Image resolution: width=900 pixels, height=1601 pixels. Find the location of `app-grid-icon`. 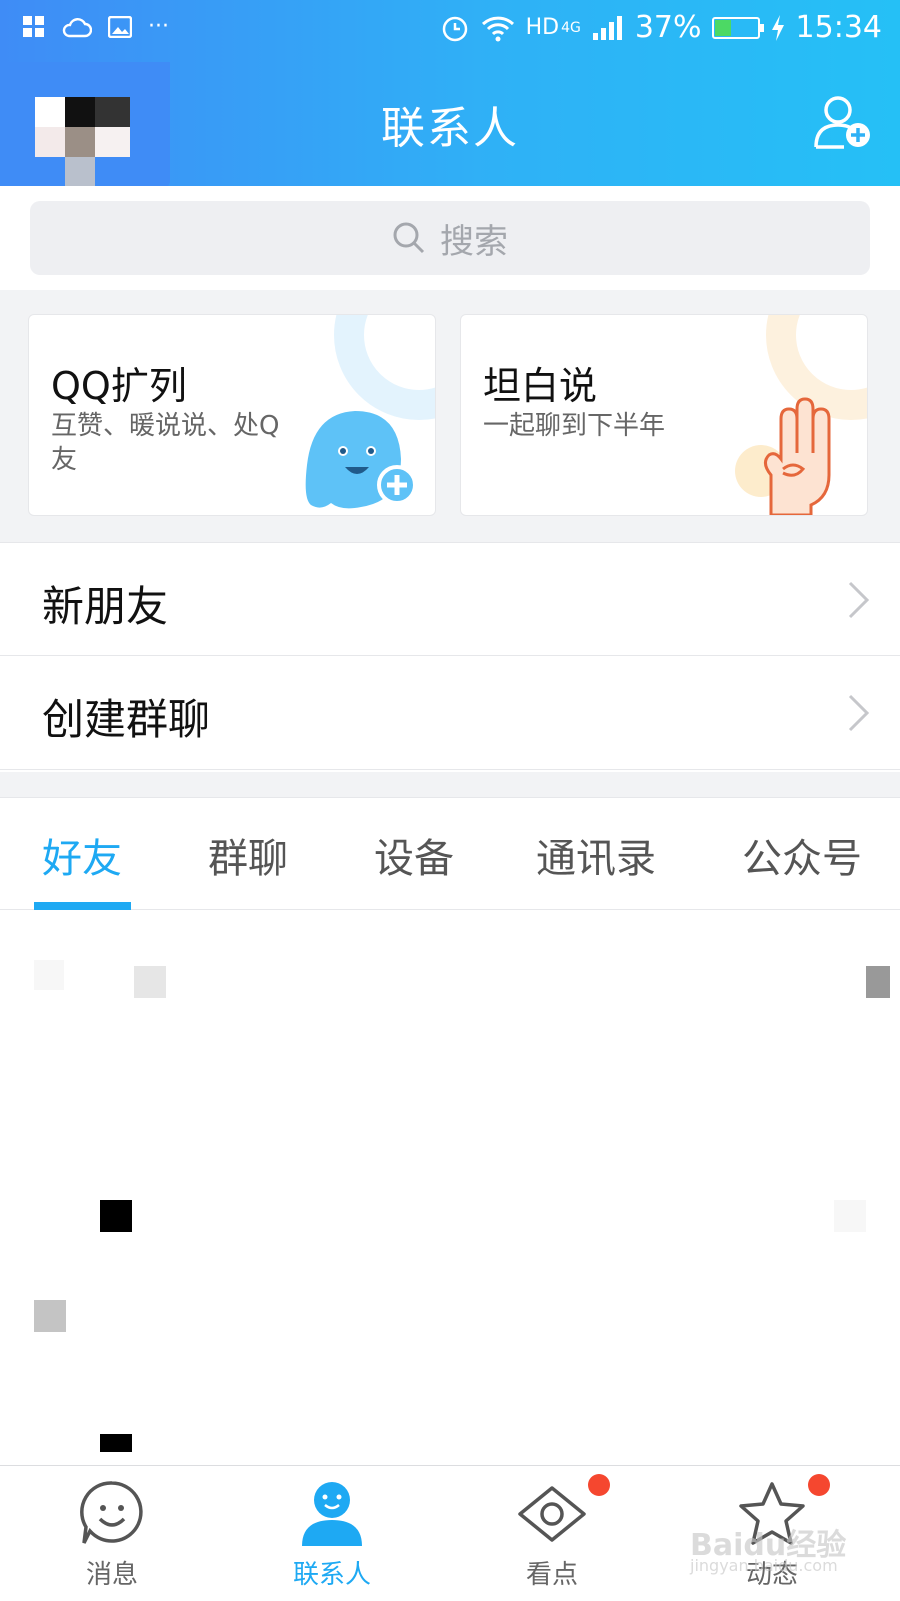

app-grid-icon is located at coordinates (33, 26).